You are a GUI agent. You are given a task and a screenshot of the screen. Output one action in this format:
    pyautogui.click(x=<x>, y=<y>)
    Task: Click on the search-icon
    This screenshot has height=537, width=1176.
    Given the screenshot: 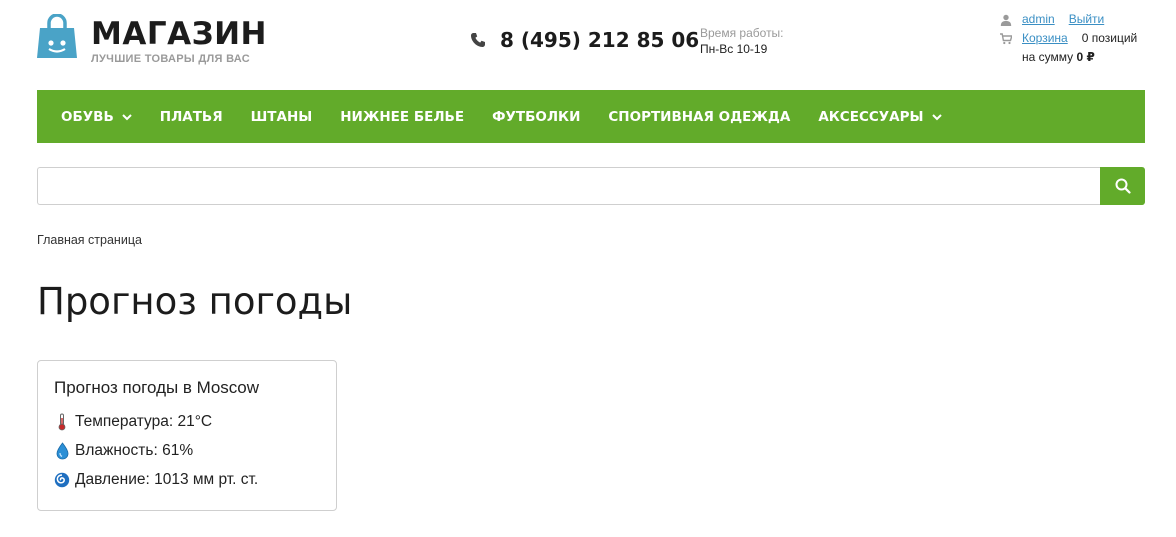 What is the action you would take?
    pyautogui.click(x=1123, y=186)
    